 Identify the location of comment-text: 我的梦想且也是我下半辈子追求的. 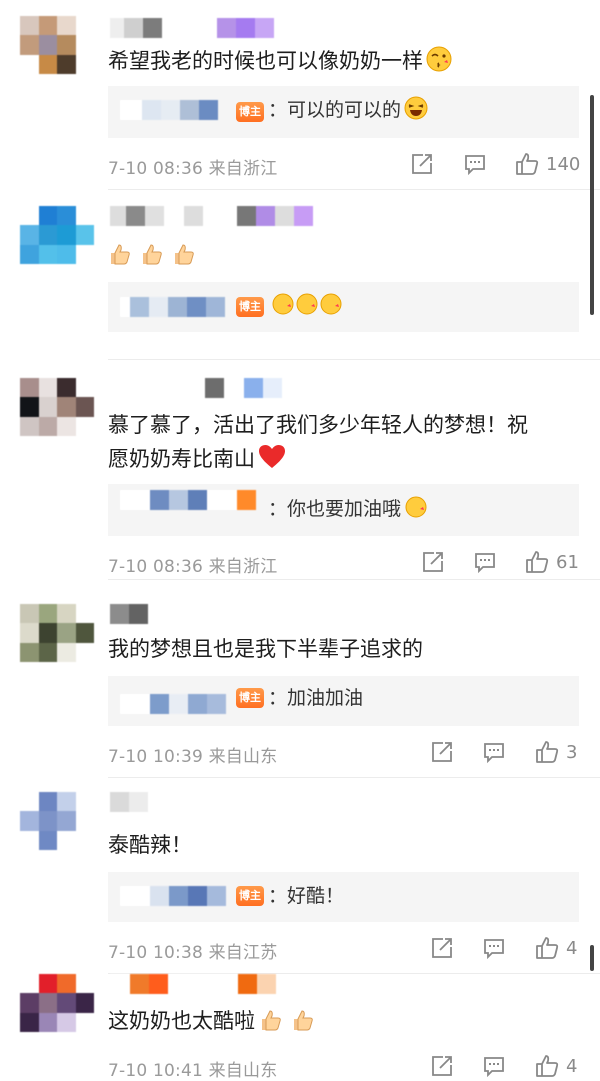
(265, 649).